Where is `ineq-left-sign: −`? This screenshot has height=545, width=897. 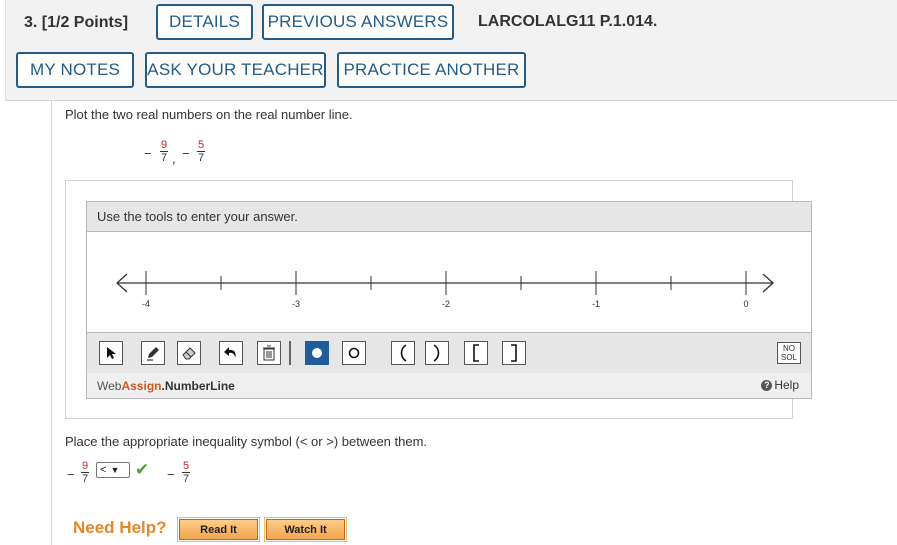 ineq-left-sign: − is located at coordinates (71, 474).